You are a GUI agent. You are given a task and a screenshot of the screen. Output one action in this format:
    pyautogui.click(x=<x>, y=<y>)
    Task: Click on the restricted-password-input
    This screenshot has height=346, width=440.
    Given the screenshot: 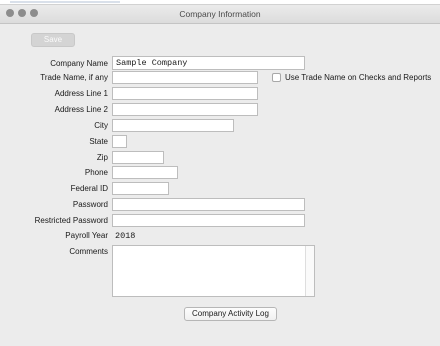 What is the action you would take?
    pyautogui.click(x=208, y=220)
    